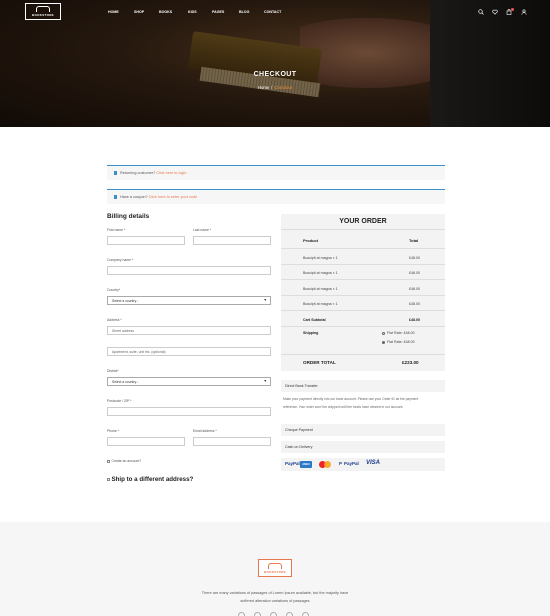  Describe the element at coordinates (481, 12) in the screenshot. I see `search-icon` at that location.